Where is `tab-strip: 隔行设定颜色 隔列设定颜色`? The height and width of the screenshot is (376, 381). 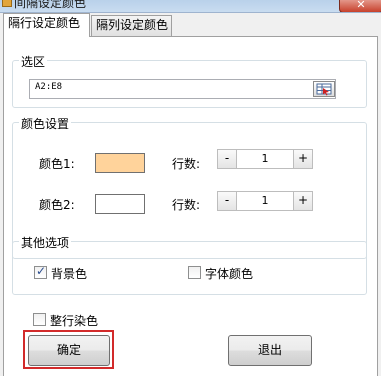
tab-strip: 隔行设定颜色 隔列设定颜色 is located at coordinates (192, 25).